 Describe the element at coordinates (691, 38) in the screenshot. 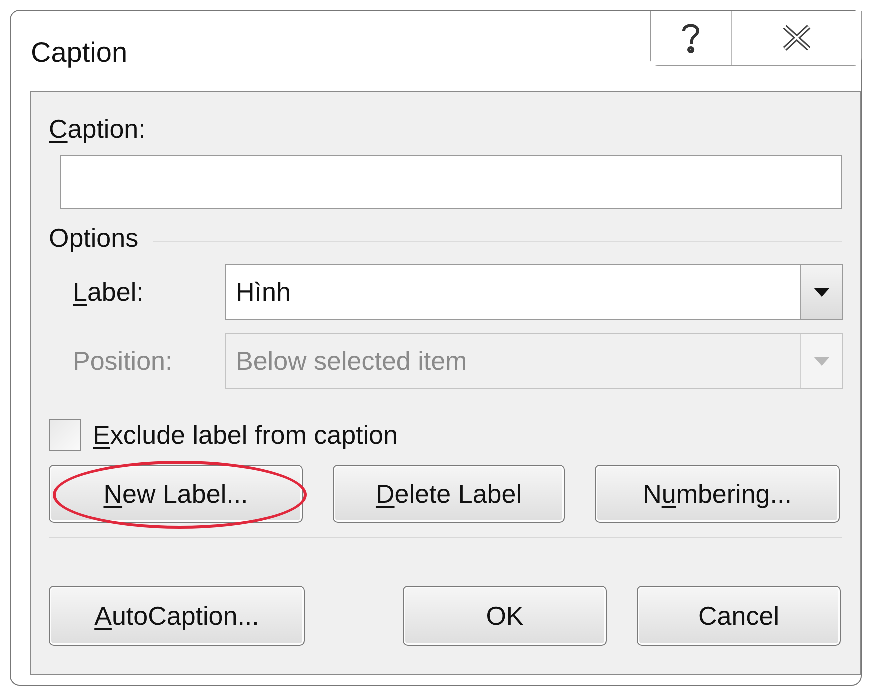

I see `help-icon` at that location.